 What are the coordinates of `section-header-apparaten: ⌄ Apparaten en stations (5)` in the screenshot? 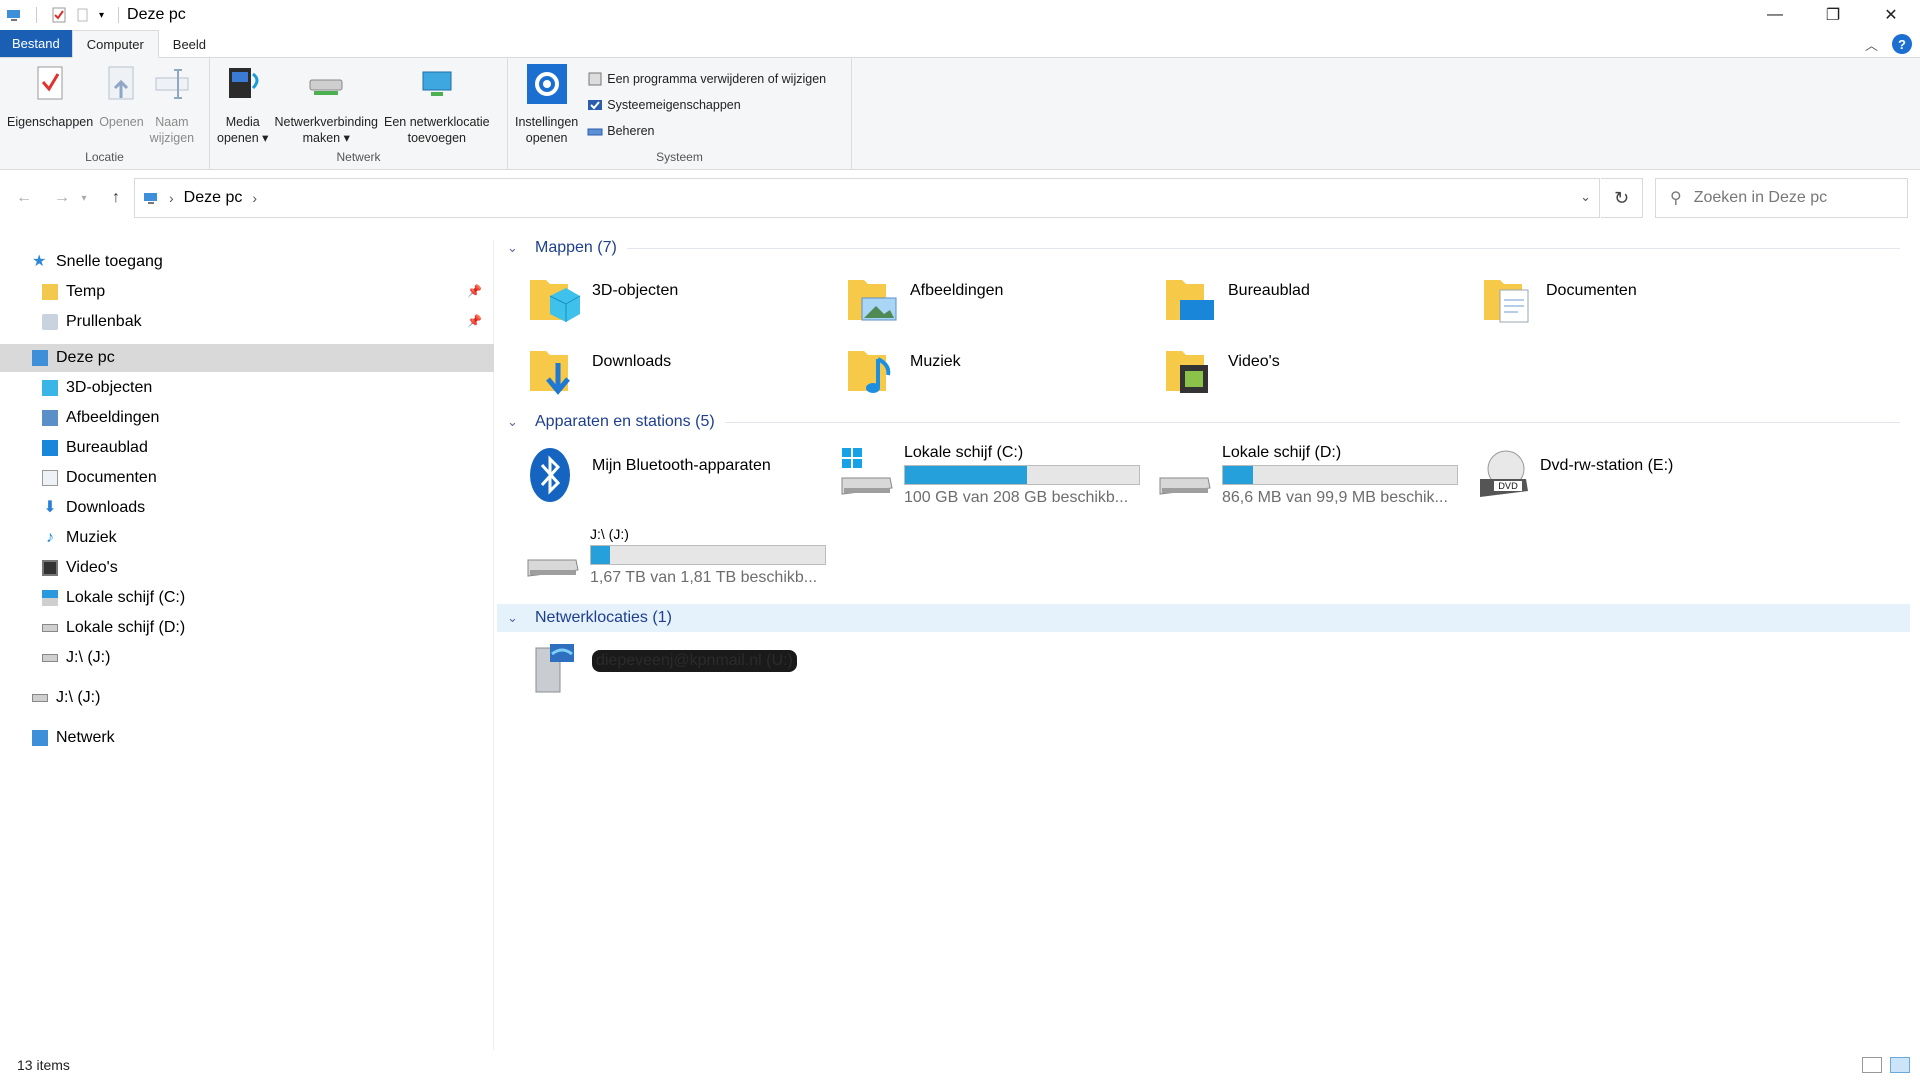 It's located at (1203, 422).